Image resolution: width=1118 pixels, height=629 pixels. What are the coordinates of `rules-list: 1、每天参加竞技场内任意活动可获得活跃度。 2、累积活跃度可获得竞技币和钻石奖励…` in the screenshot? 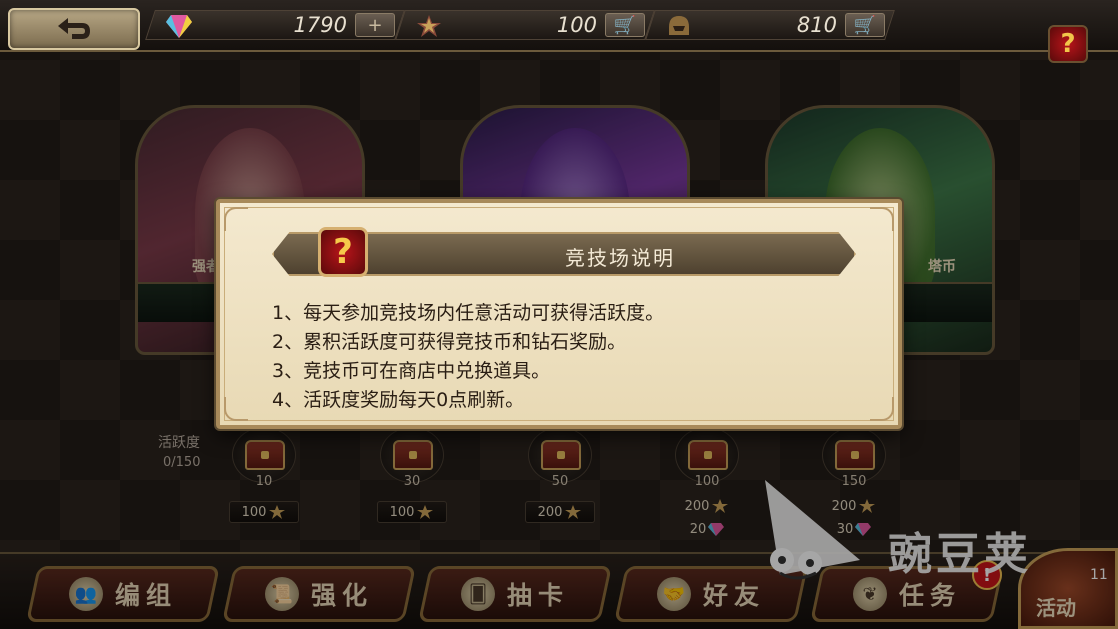 It's located at (468, 357).